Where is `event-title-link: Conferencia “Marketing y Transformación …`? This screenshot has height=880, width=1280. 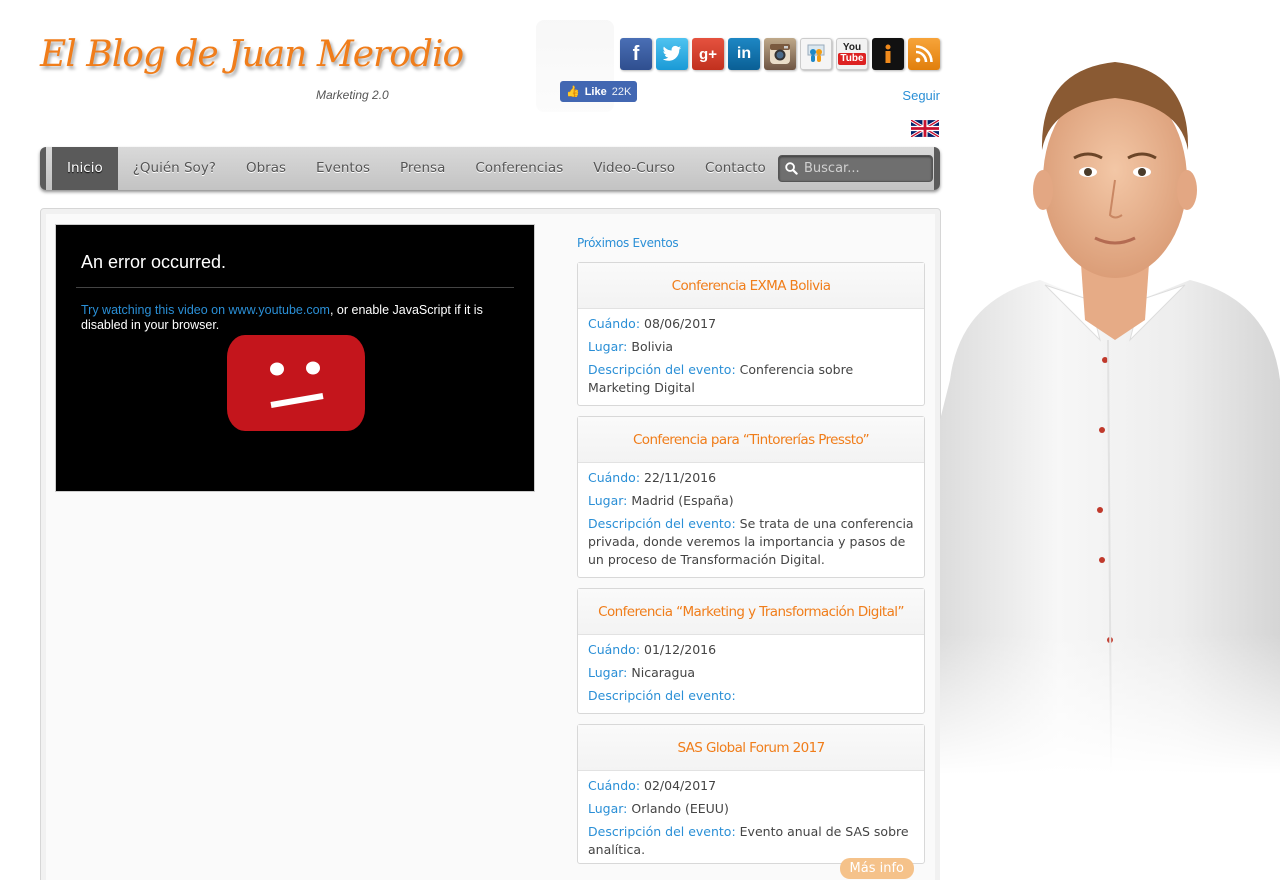
event-title-link: Conferencia “Marketing y Transformación … is located at coordinates (751, 612).